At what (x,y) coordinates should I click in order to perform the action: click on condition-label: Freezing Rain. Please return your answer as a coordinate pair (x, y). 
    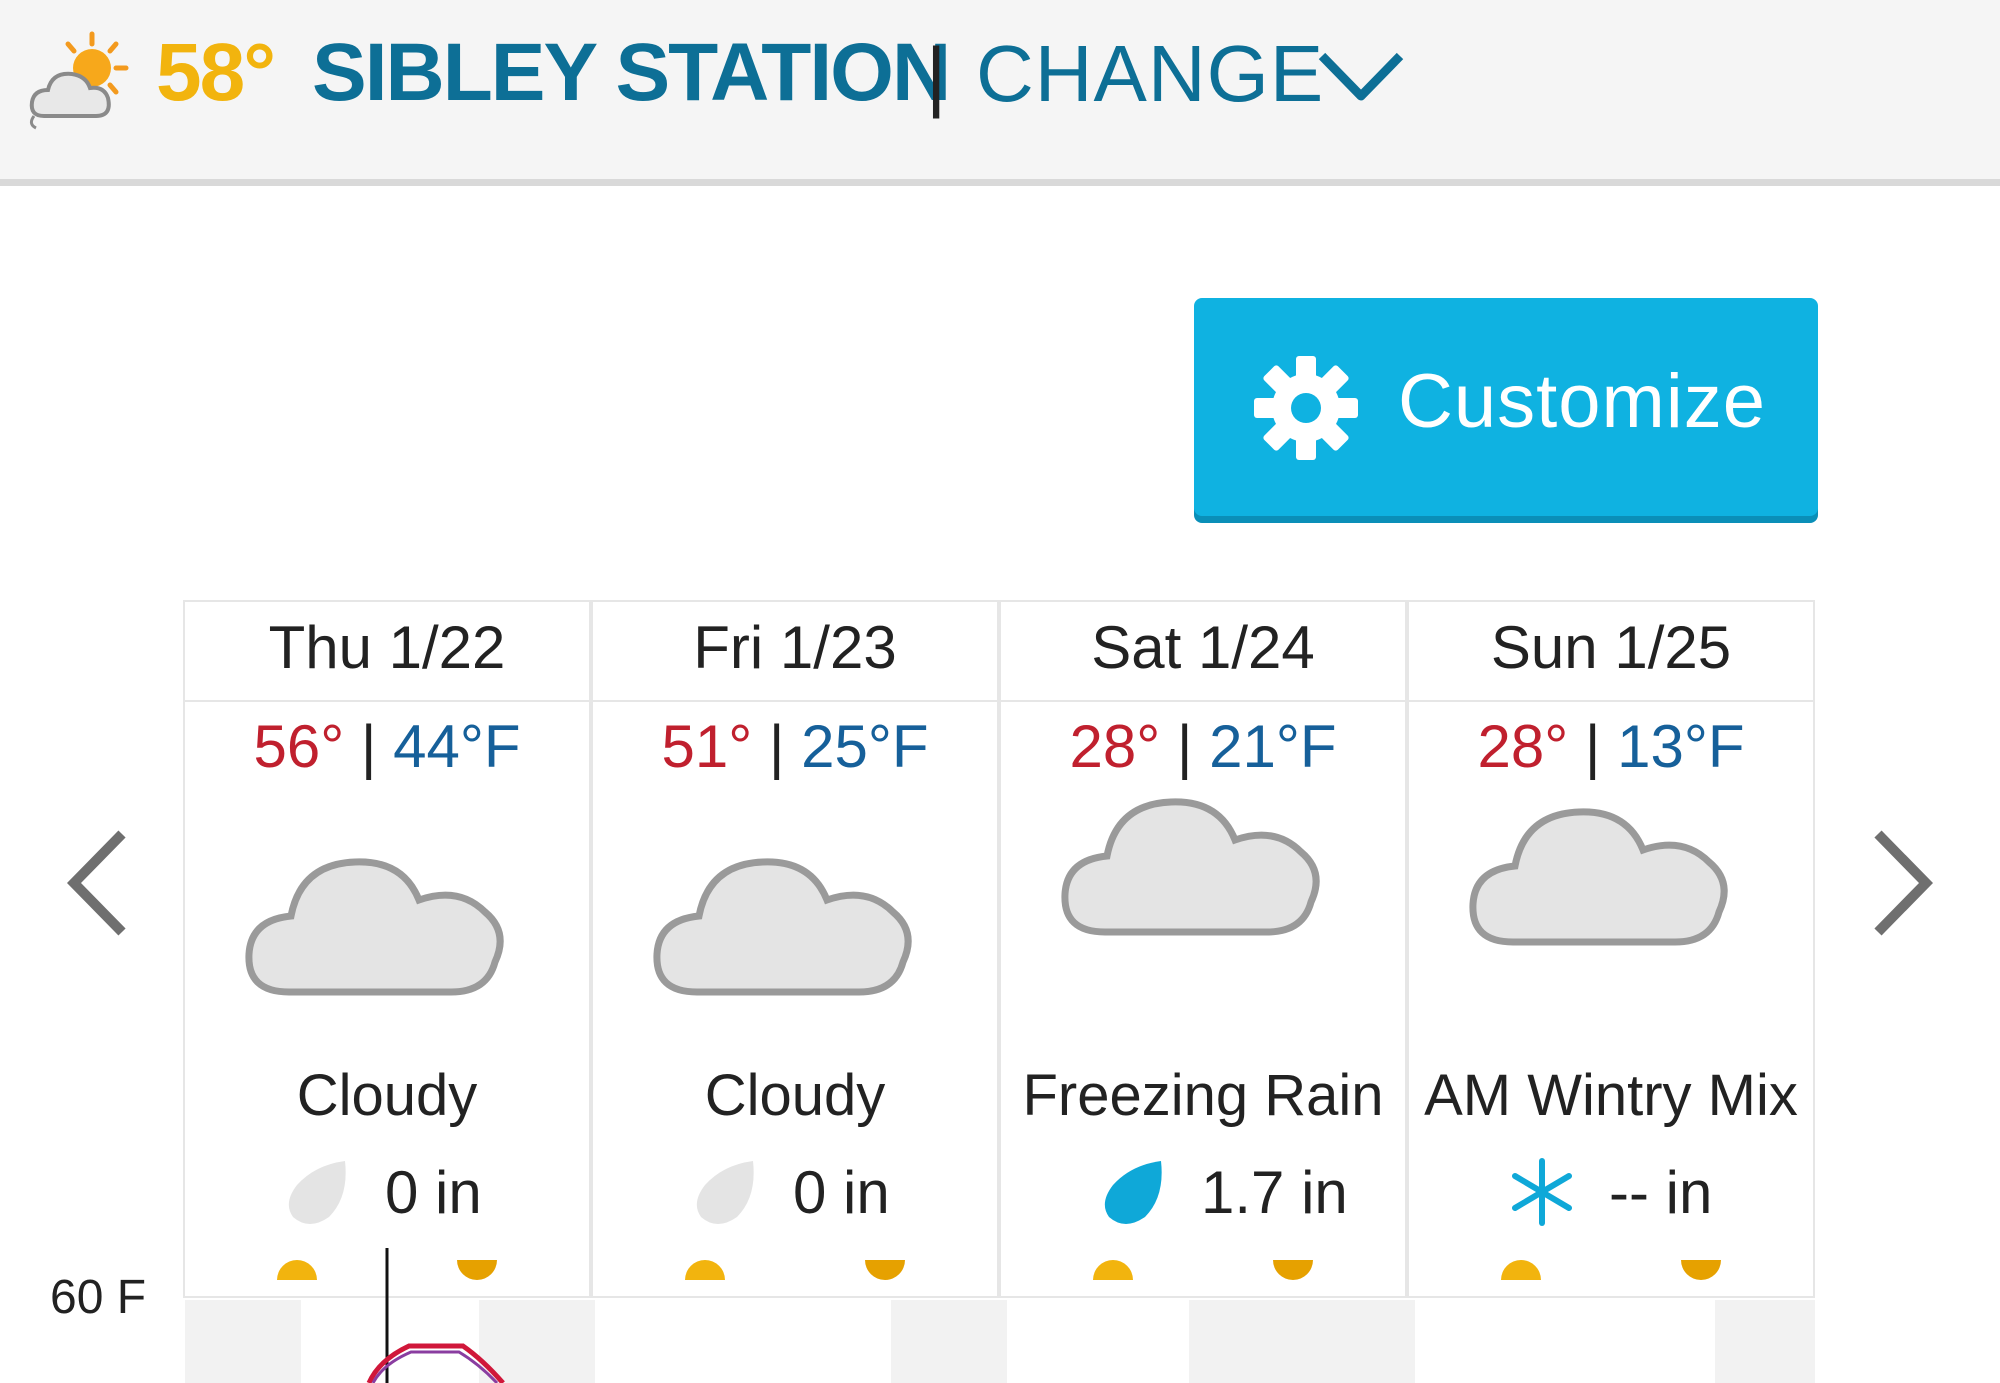
    Looking at the image, I should click on (1203, 1095).